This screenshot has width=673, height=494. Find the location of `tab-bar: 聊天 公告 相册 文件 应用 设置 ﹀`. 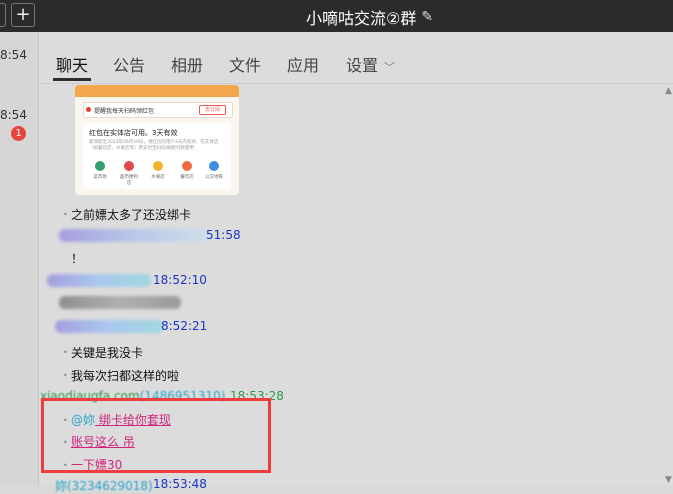

tab-bar: 聊天 公告 相册 文件 应用 设置 ﹀ is located at coordinates (356, 57).